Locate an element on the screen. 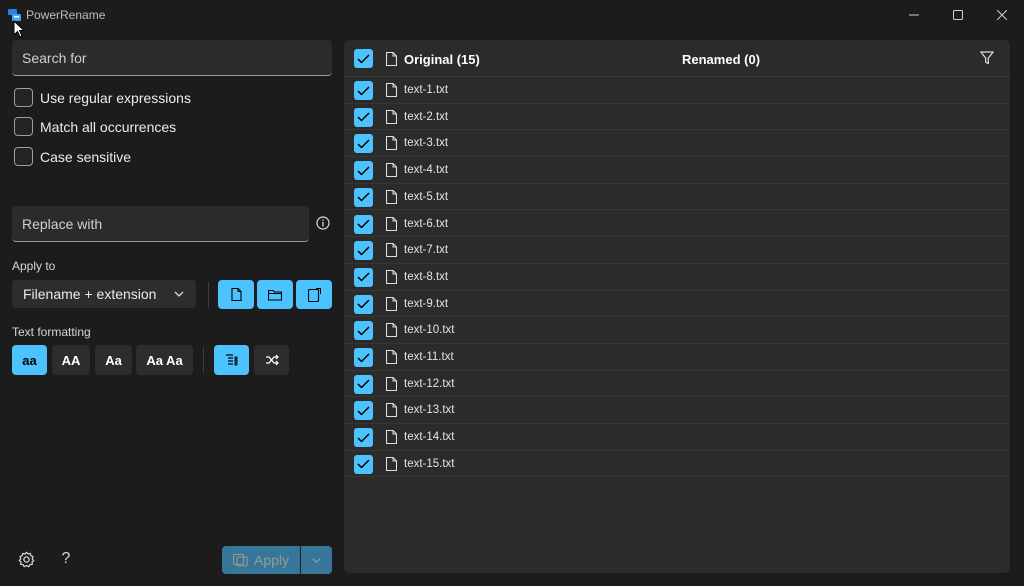  info-icon is located at coordinates (323, 223).